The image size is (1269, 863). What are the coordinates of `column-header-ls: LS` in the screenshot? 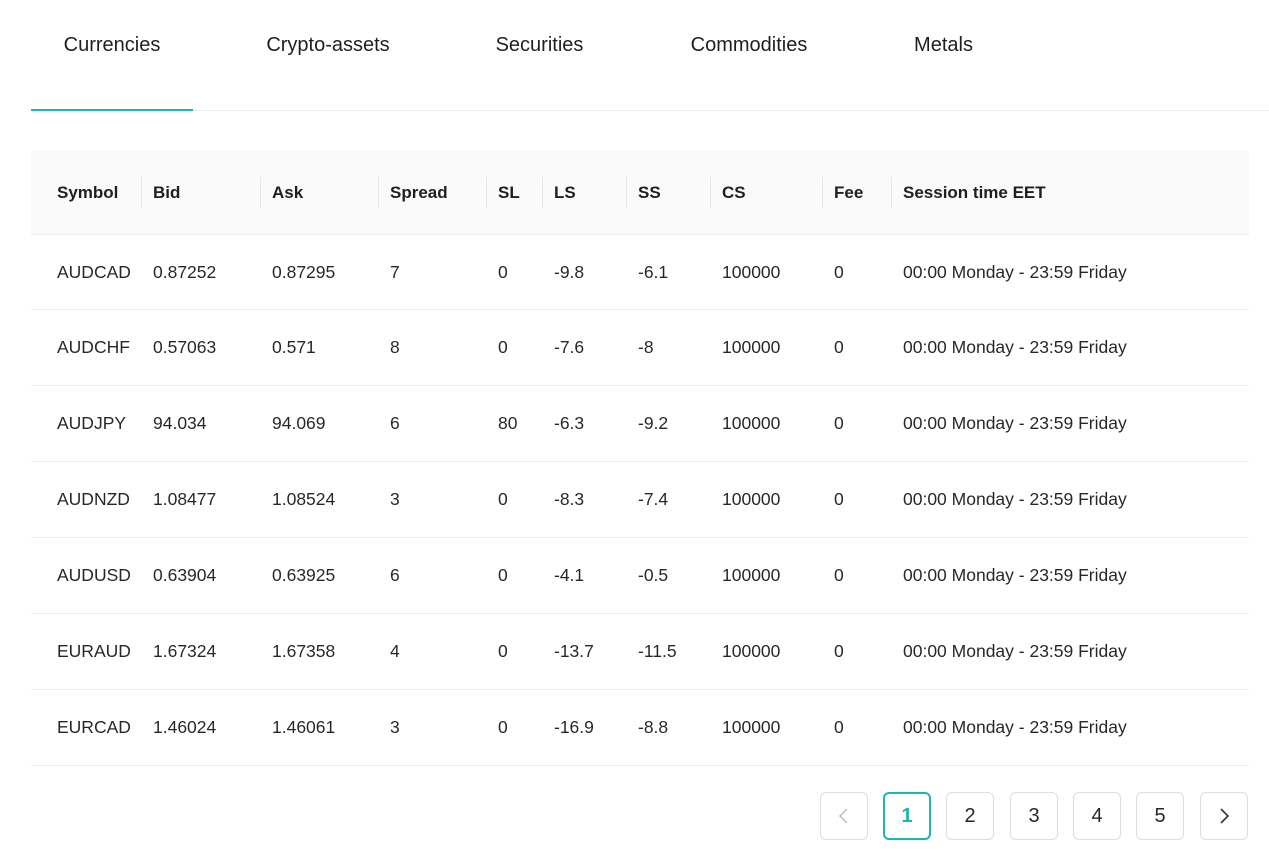 It's located at (559, 192).